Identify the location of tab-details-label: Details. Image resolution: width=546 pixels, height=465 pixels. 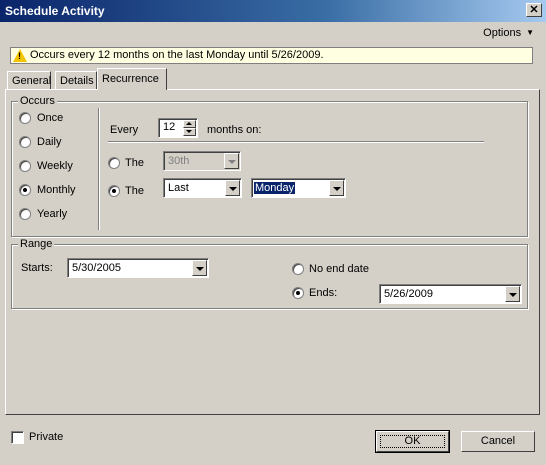
(77, 81).